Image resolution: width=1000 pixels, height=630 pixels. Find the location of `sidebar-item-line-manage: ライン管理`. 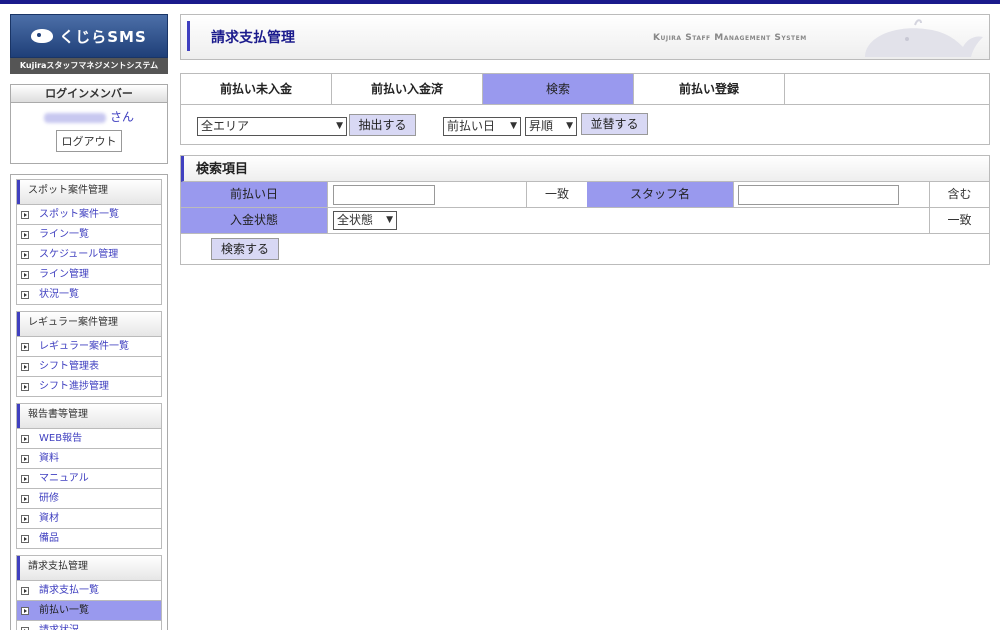

sidebar-item-line-manage: ライン管理 is located at coordinates (89, 274).